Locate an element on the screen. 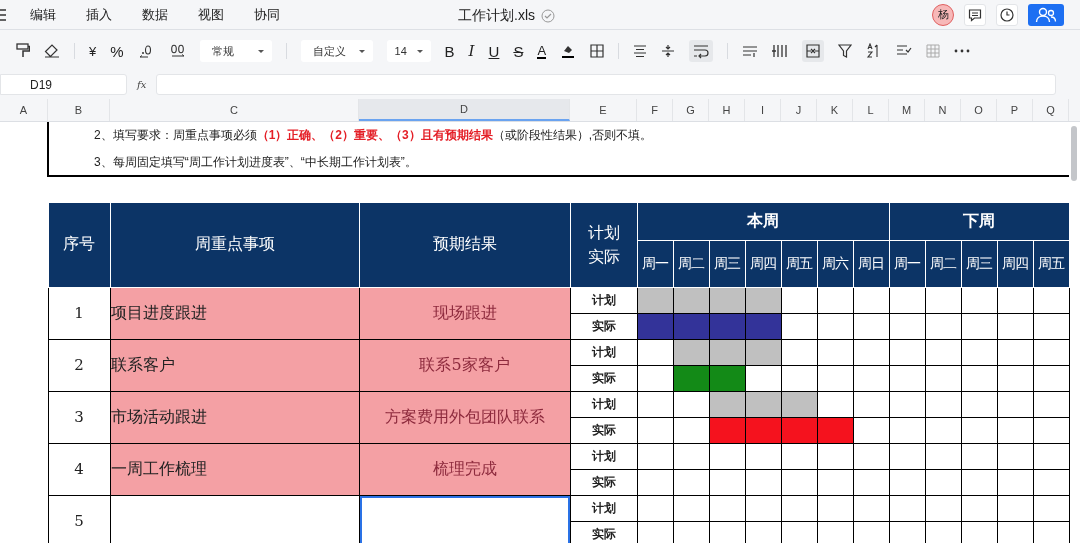 The width and height of the screenshot is (1080, 543). table-cell: 3 is located at coordinates (79, 417).